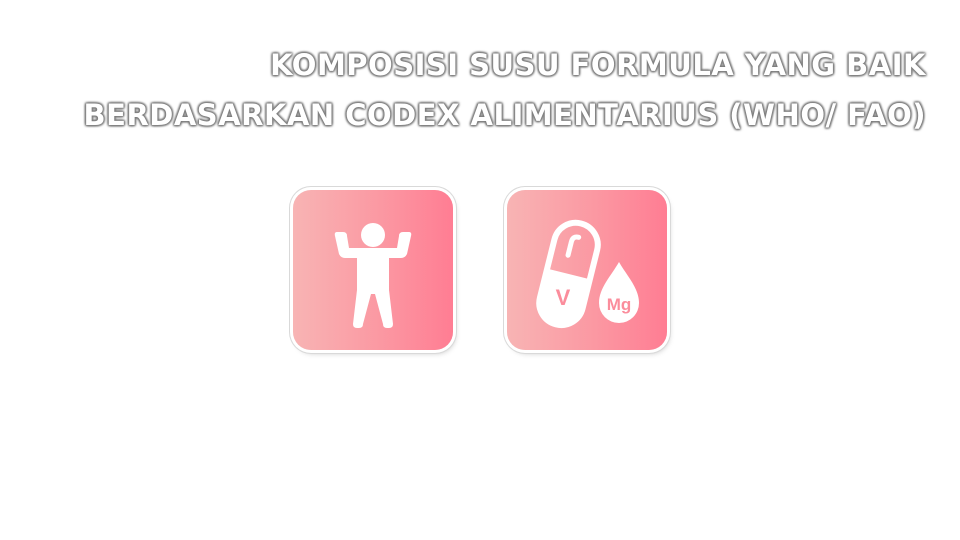 This screenshot has width=960, height=540. I want to click on strength-tile, so click(373, 270).